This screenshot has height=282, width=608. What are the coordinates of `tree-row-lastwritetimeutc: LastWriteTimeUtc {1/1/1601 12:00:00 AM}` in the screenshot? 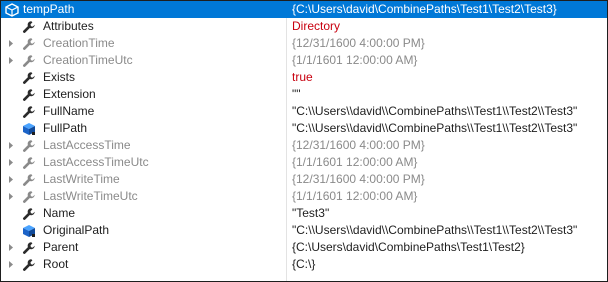 It's located at (304, 196).